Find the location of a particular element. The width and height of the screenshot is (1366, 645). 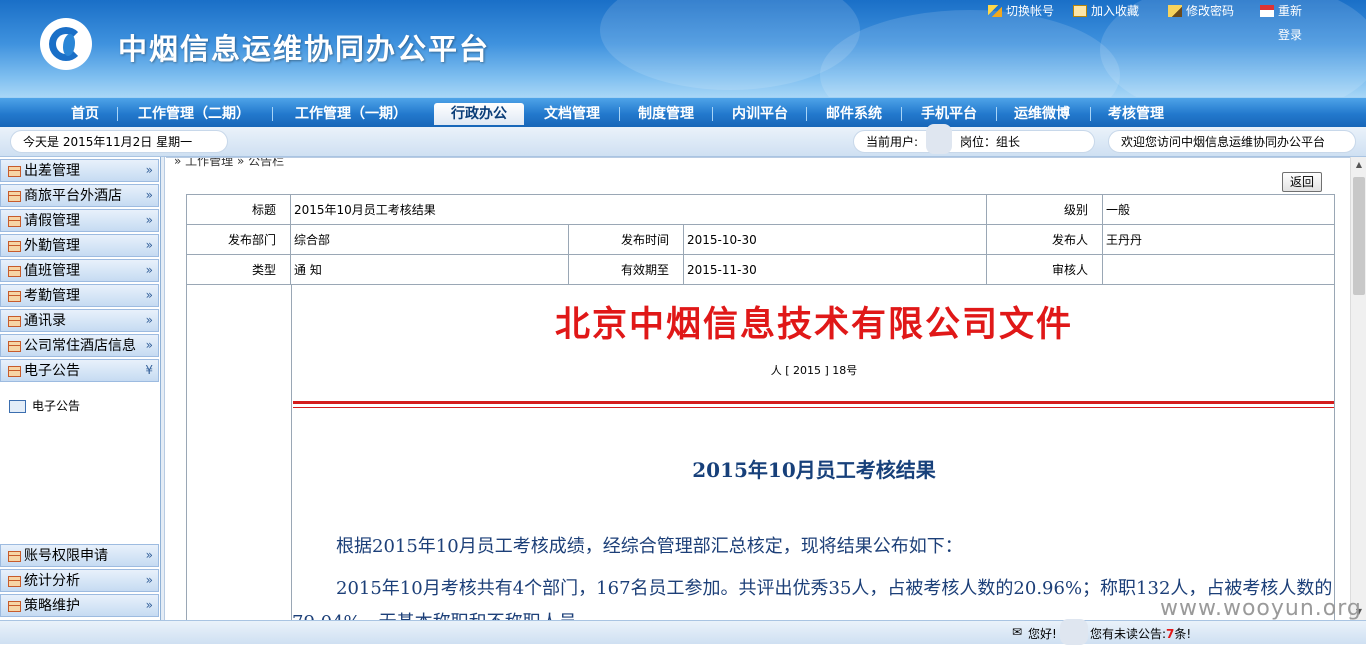

reviewer-value is located at coordinates (1218, 269).